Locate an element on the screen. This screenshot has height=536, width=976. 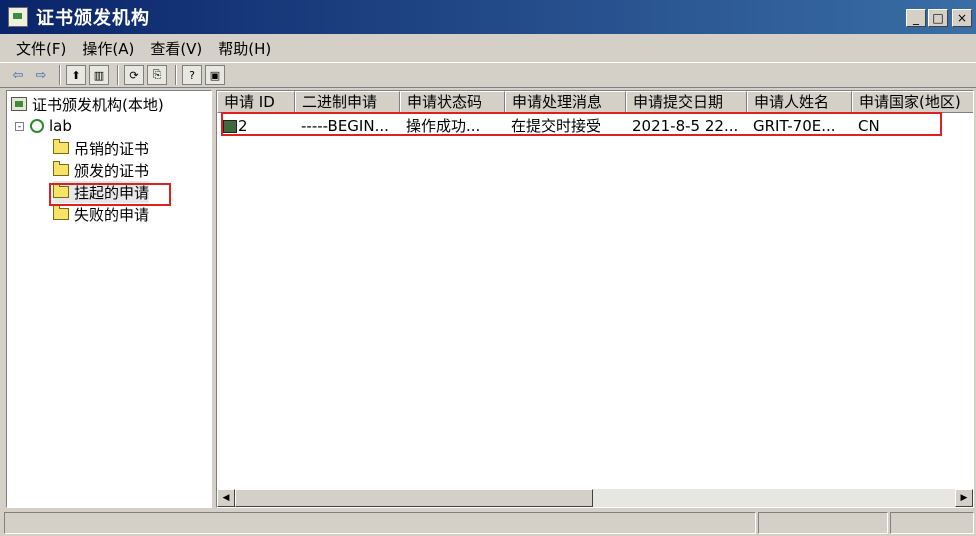
scroll-thumb is located at coordinates (414, 498).